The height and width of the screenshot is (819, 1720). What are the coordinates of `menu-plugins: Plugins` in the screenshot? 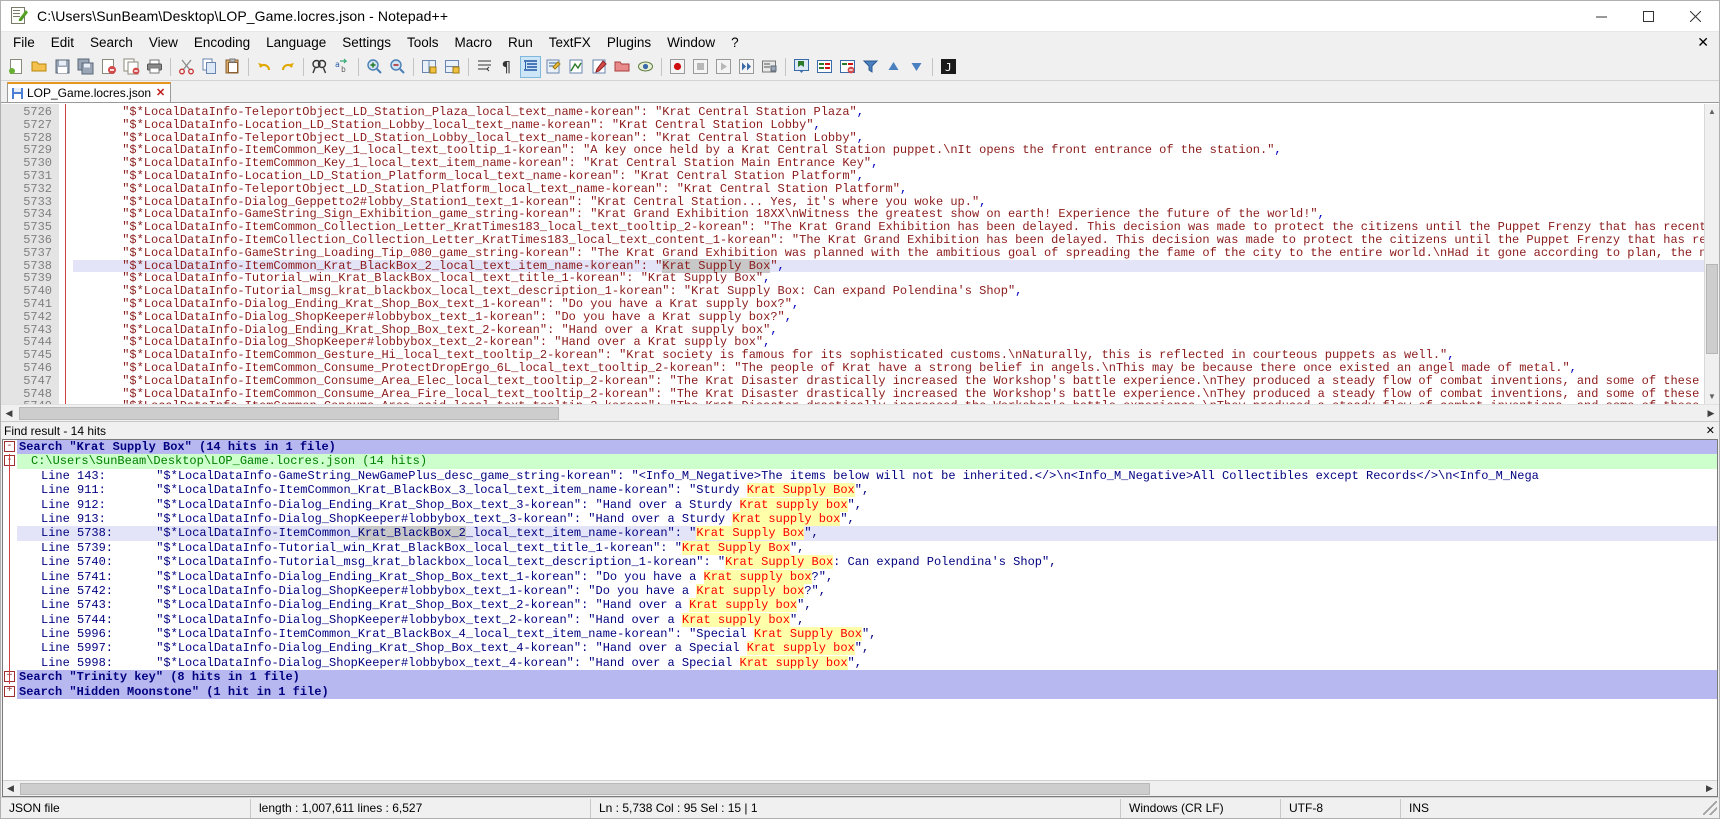 It's located at (629, 43).